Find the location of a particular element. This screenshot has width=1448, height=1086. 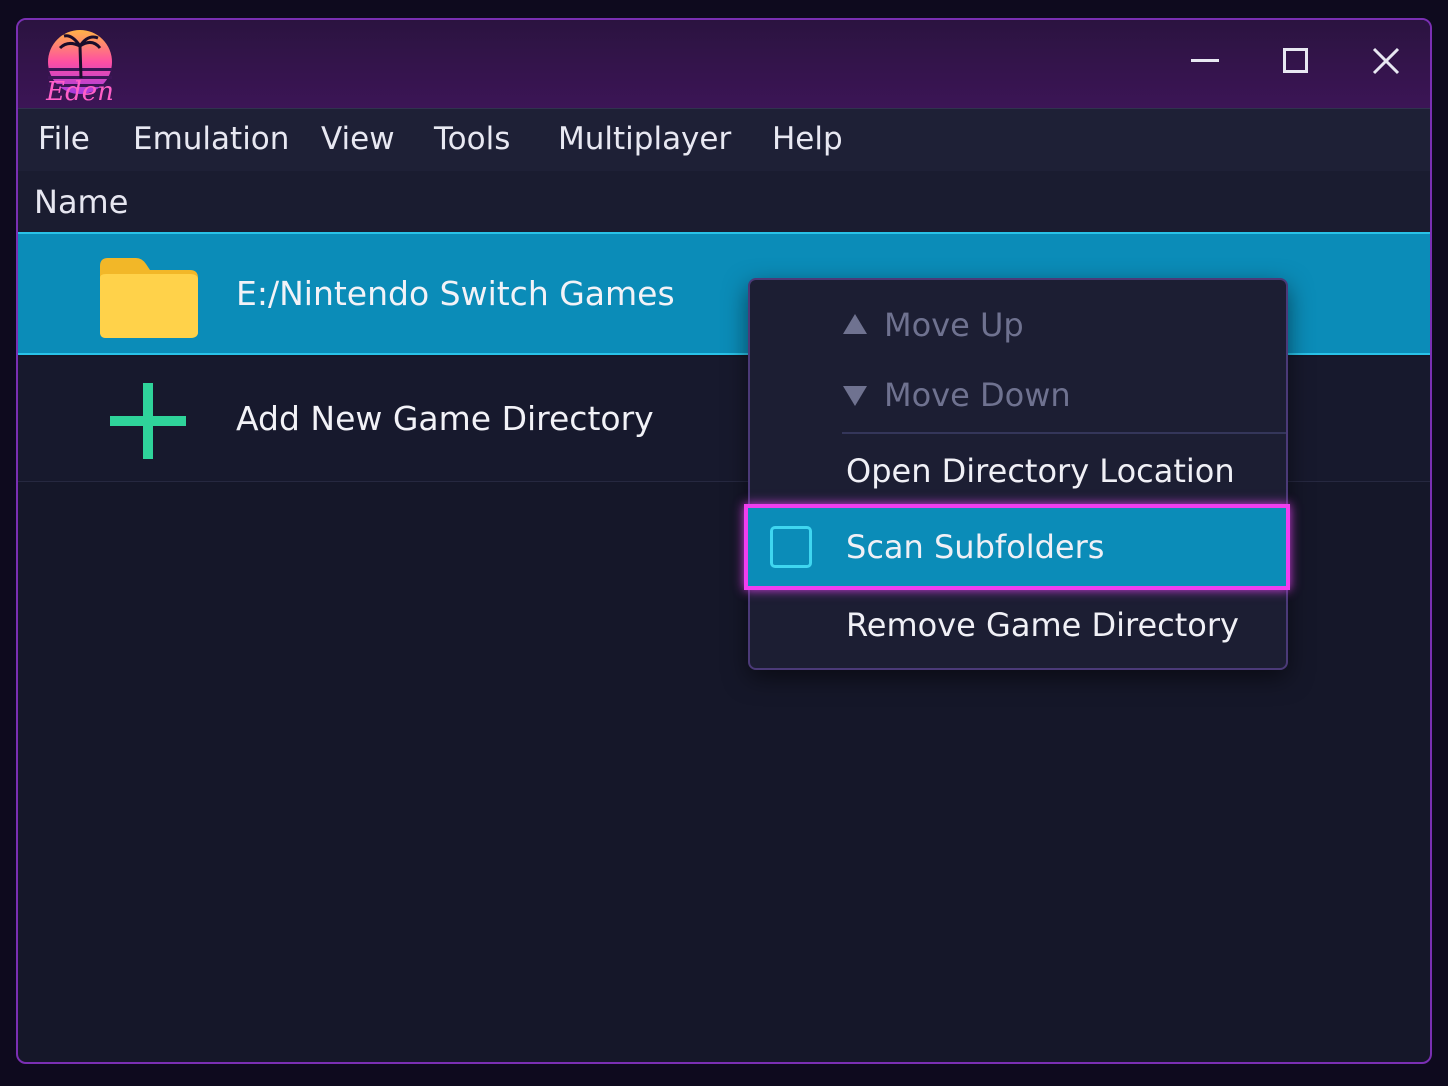

minimize-button is located at coordinates (1206, 61).